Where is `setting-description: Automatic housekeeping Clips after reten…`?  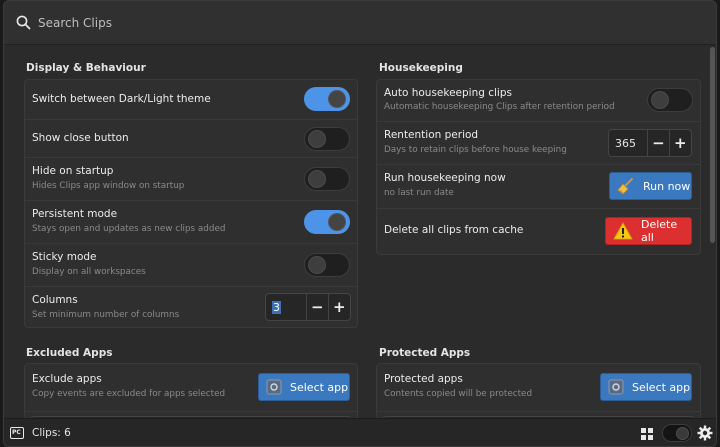 setting-description: Automatic housekeeping Clips after reten… is located at coordinates (499, 107).